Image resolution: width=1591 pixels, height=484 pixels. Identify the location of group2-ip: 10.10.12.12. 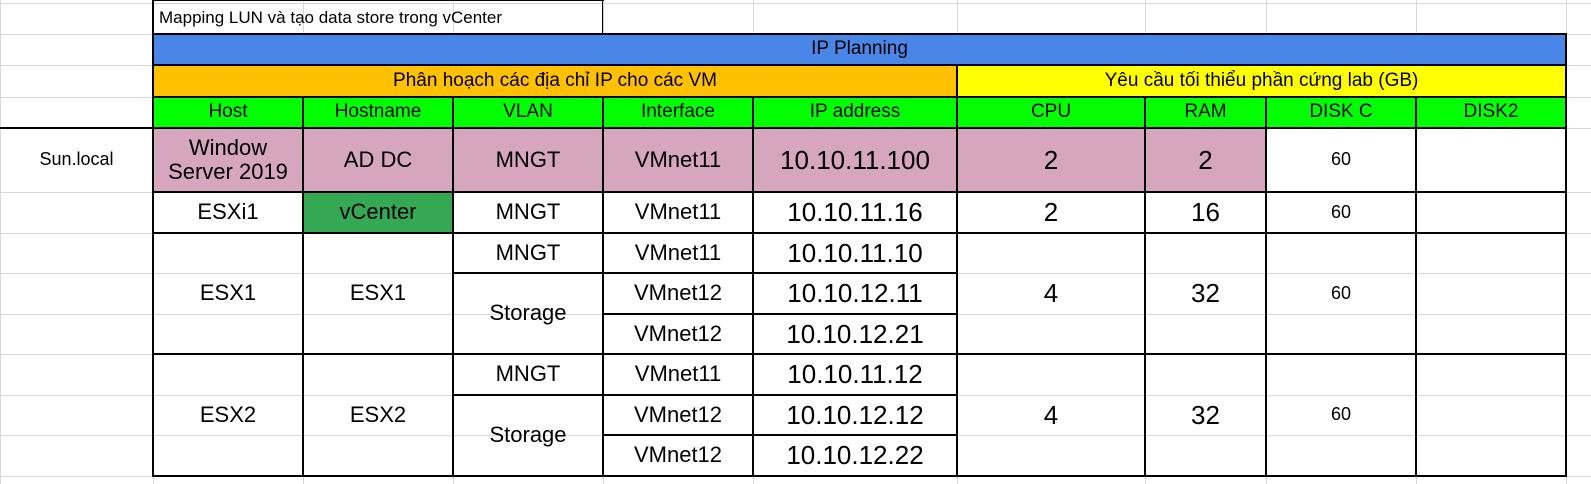
(855, 415).